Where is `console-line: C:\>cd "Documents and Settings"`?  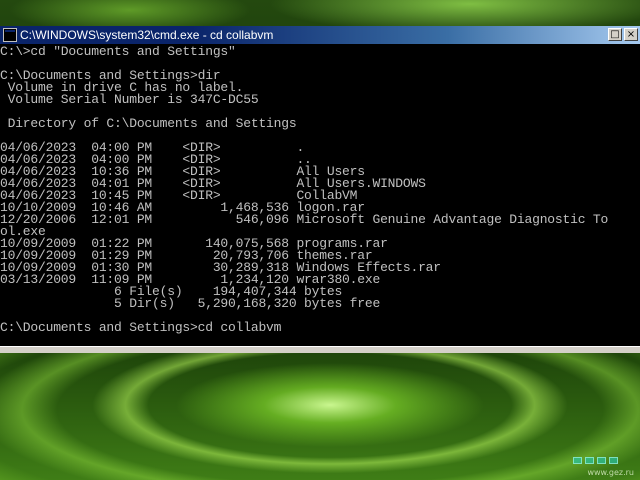
console-line: C:\>cd "Documents and Settings" is located at coordinates (118, 52).